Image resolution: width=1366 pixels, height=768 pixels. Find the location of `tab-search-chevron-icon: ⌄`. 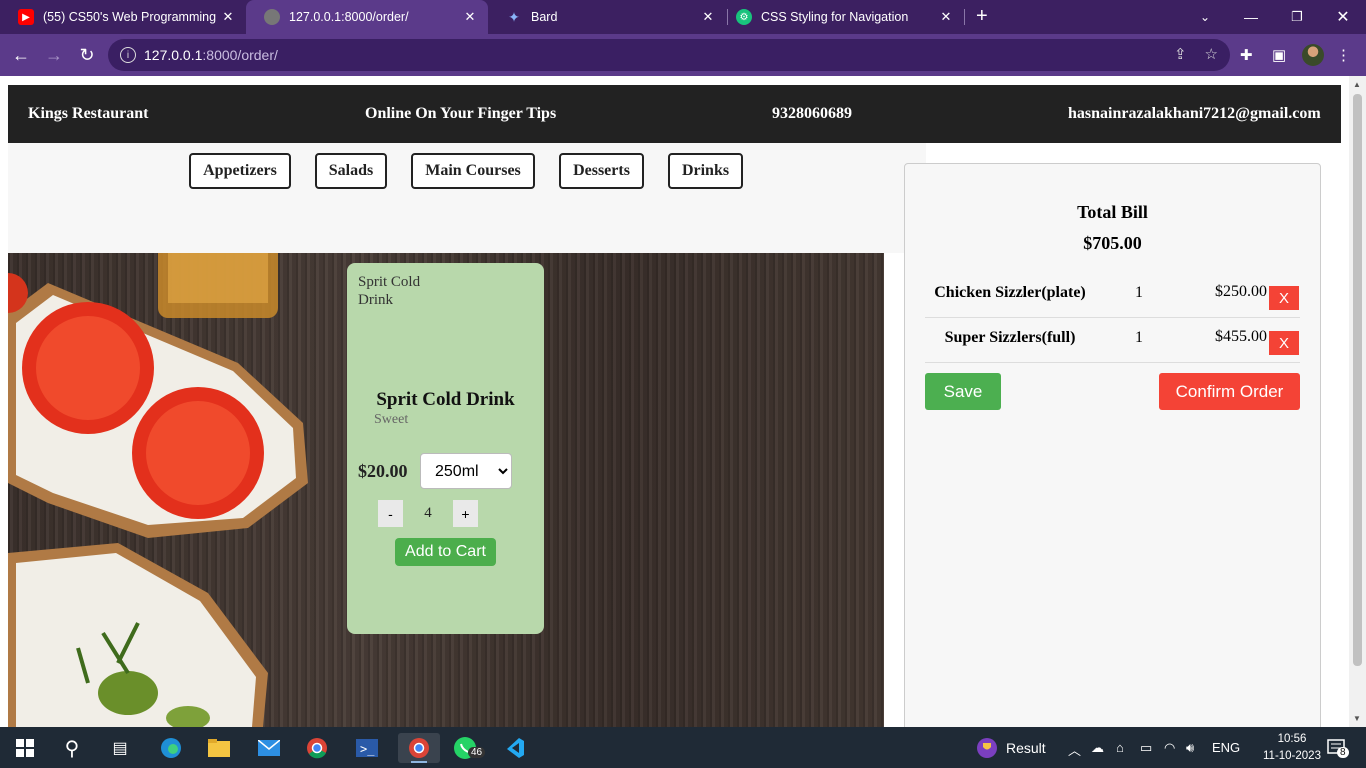

tab-search-chevron-icon: ⌄ is located at coordinates (1205, 17).